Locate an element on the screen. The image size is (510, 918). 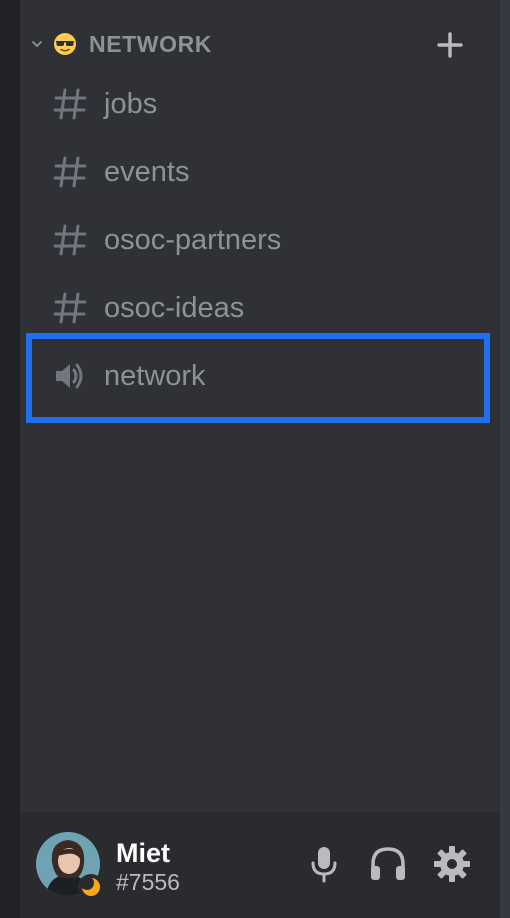
sunglasses-emoji-icon is located at coordinates (65, 44).